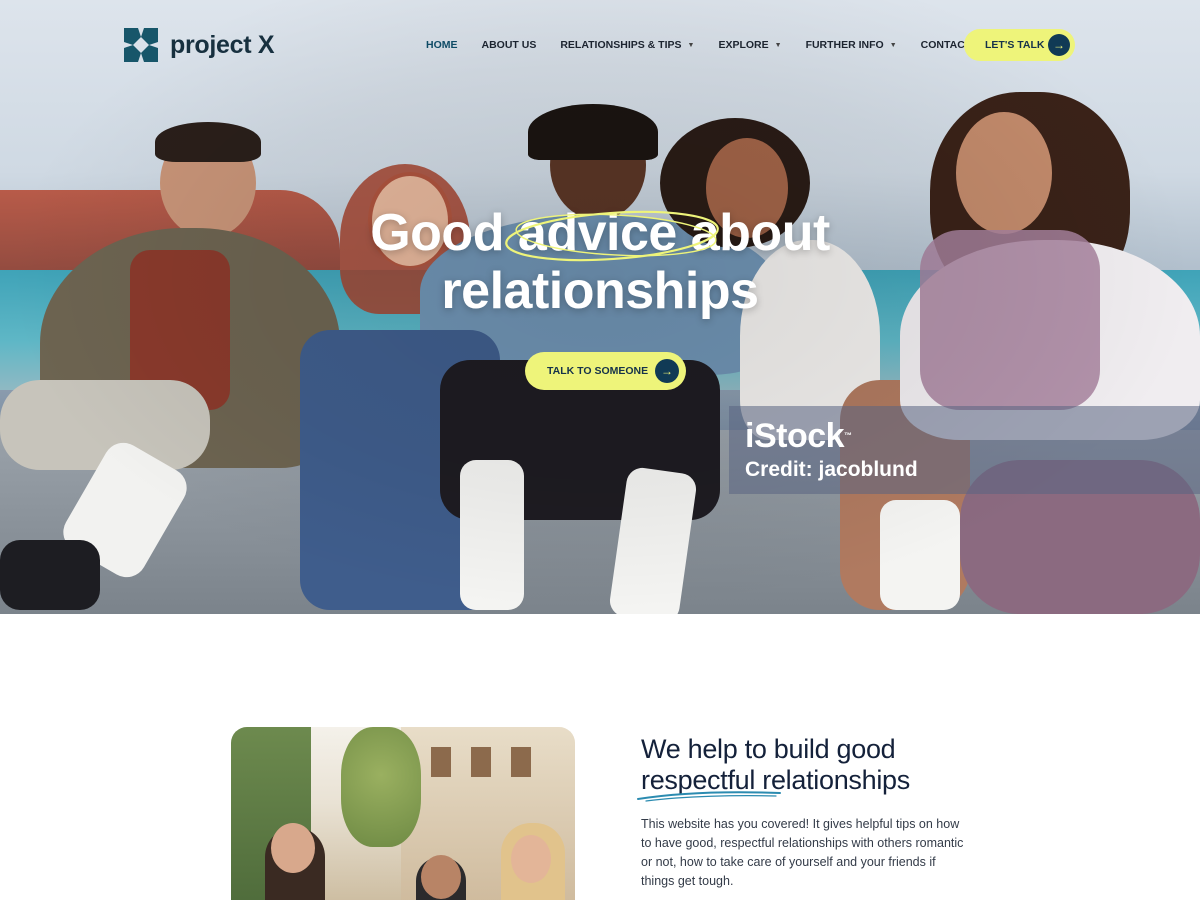 The image size is (1200, 900). What do you see at coordinates (403, 813) in the screenshot?
I see `section-photo` at bounding box center [403, 813].